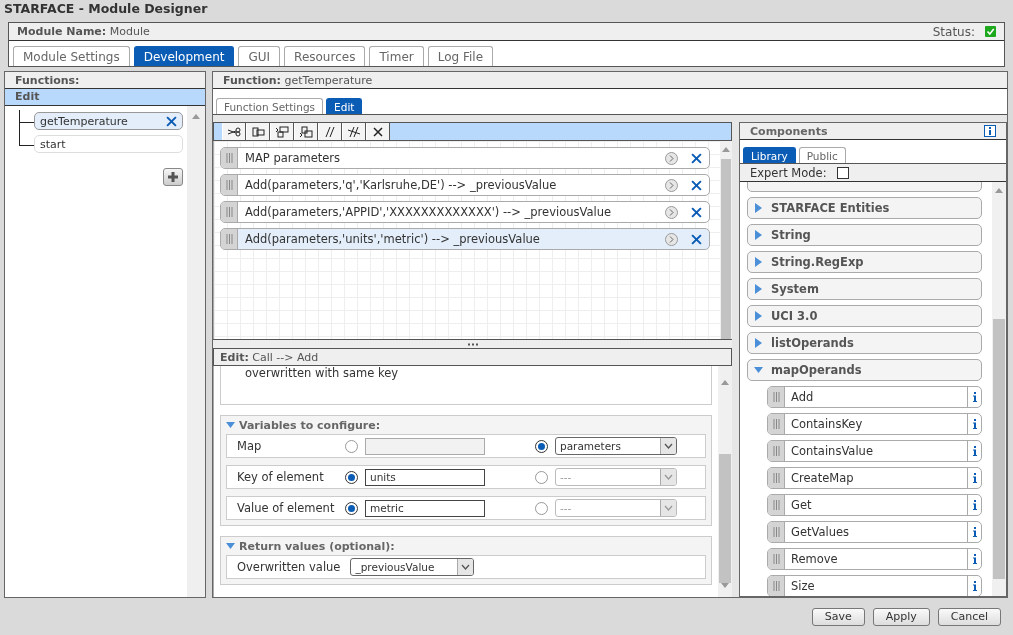  I want to click on category-row: String, so click(864, 235).